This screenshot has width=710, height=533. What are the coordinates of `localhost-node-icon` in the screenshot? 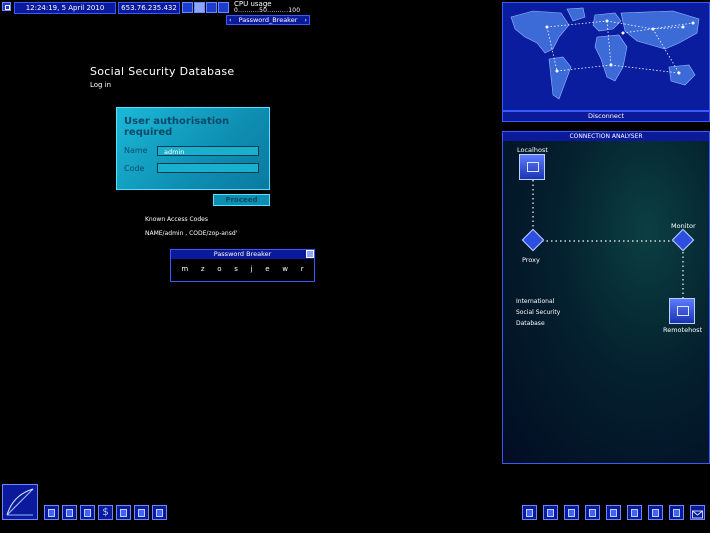 It's located at (532, 167).